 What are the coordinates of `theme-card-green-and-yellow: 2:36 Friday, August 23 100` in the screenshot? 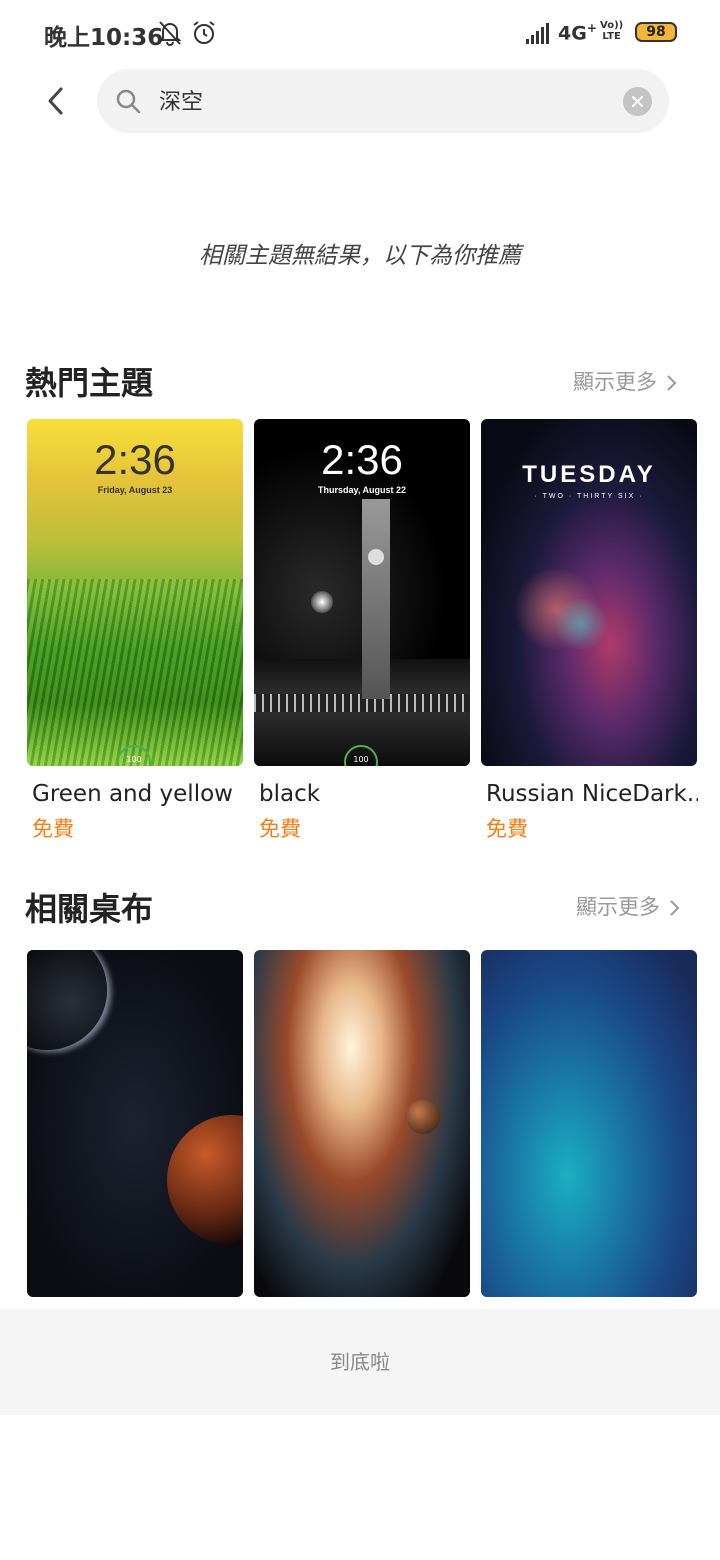 It's located at (135, 592).